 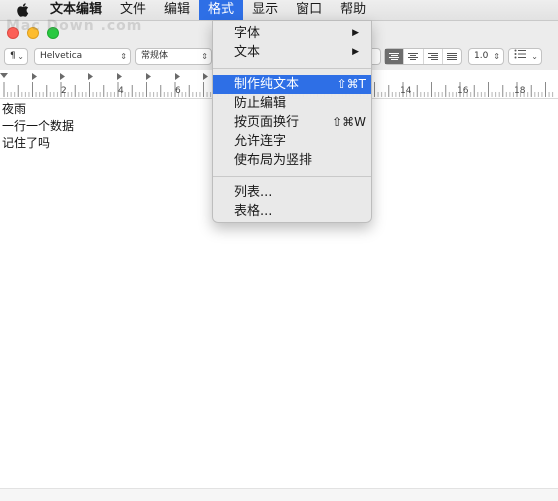 I want to click on menu-item-label: 使布局为竖排, so click(x=273, y=160).